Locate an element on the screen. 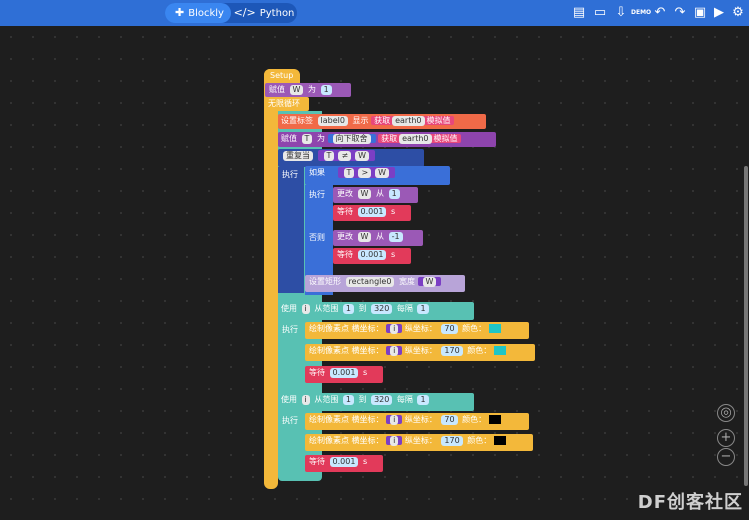  chat-icon: ▭ is located at coordinates (600, 13).